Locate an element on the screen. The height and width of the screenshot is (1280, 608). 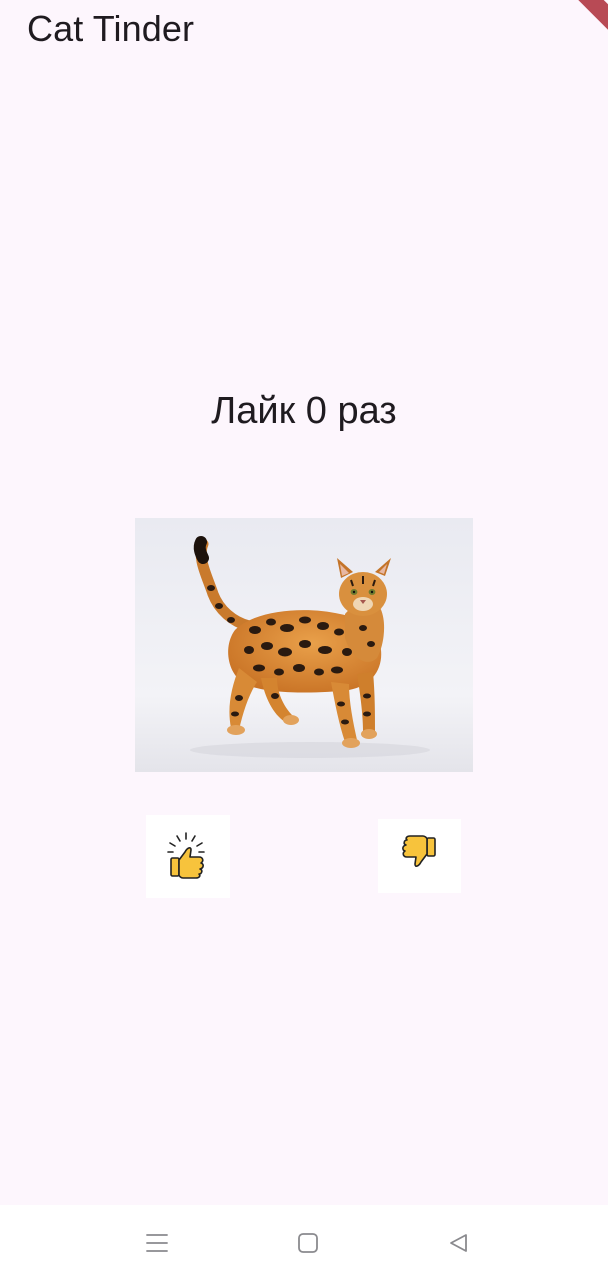
cat-photo is located at coordinates (304, 645).